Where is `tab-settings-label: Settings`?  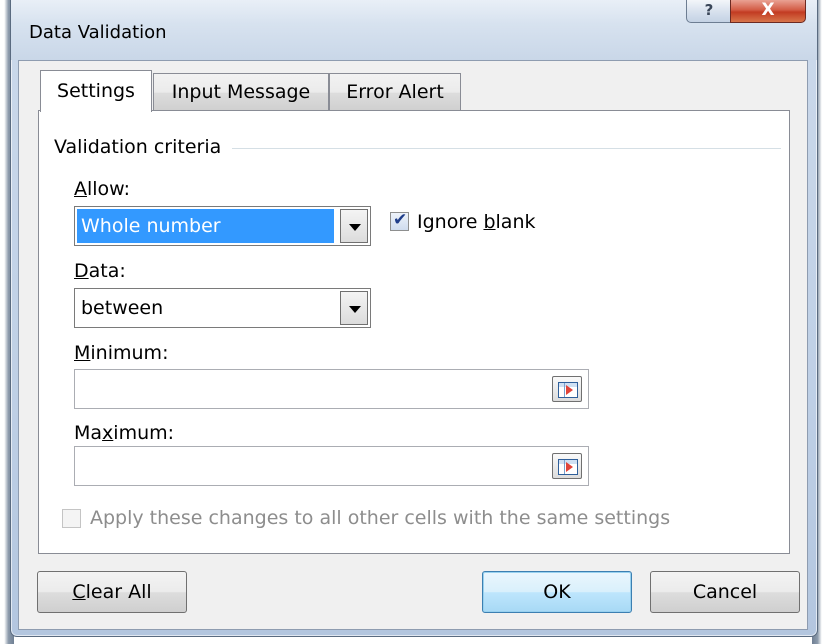
tab-settings-label: Settings is located at coordinates (96, 91).